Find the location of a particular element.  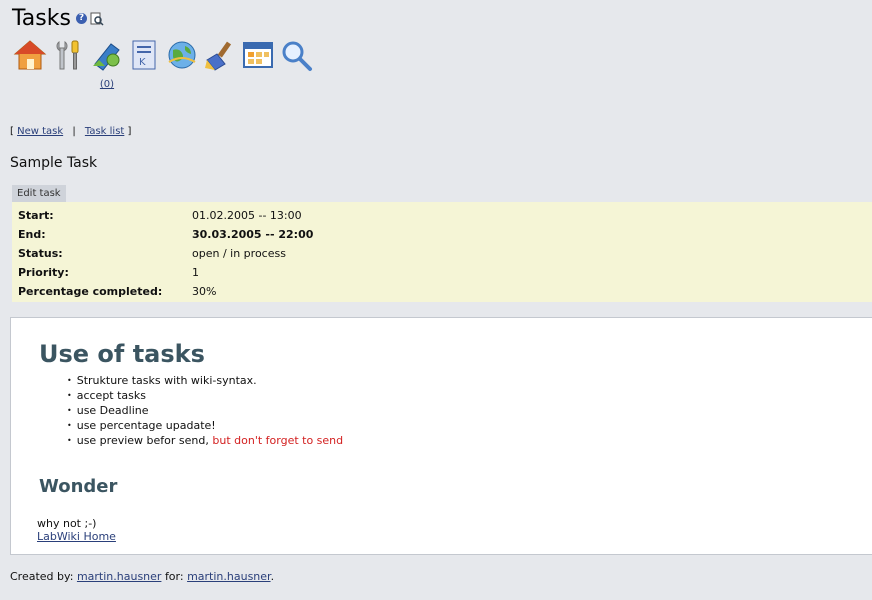

page-header: Tasks ? is located at coordinates (58, 18).